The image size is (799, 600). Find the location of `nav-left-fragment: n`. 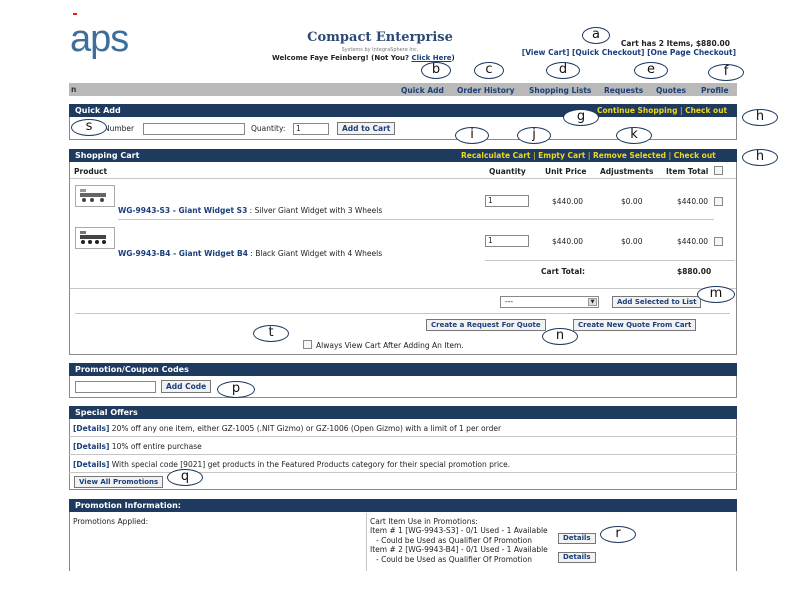

nav-left-fragment: n is located at coordinates (74, 89).